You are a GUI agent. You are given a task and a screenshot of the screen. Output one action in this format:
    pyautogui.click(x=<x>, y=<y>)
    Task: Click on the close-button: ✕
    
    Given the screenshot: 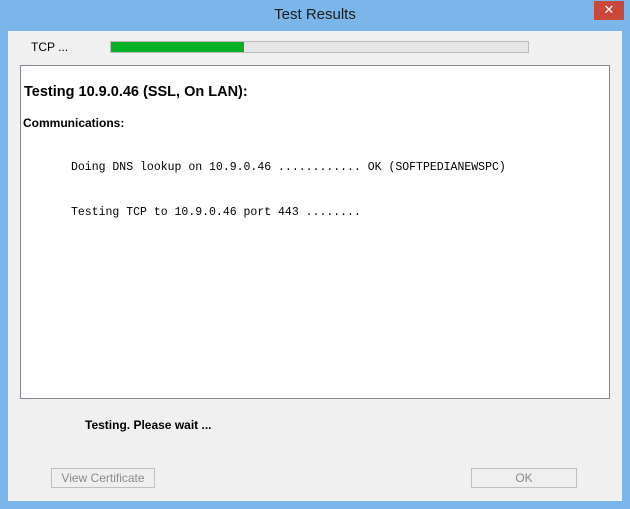 What is the action you would take?
    pyautogui.click(x=609, y=10)
    